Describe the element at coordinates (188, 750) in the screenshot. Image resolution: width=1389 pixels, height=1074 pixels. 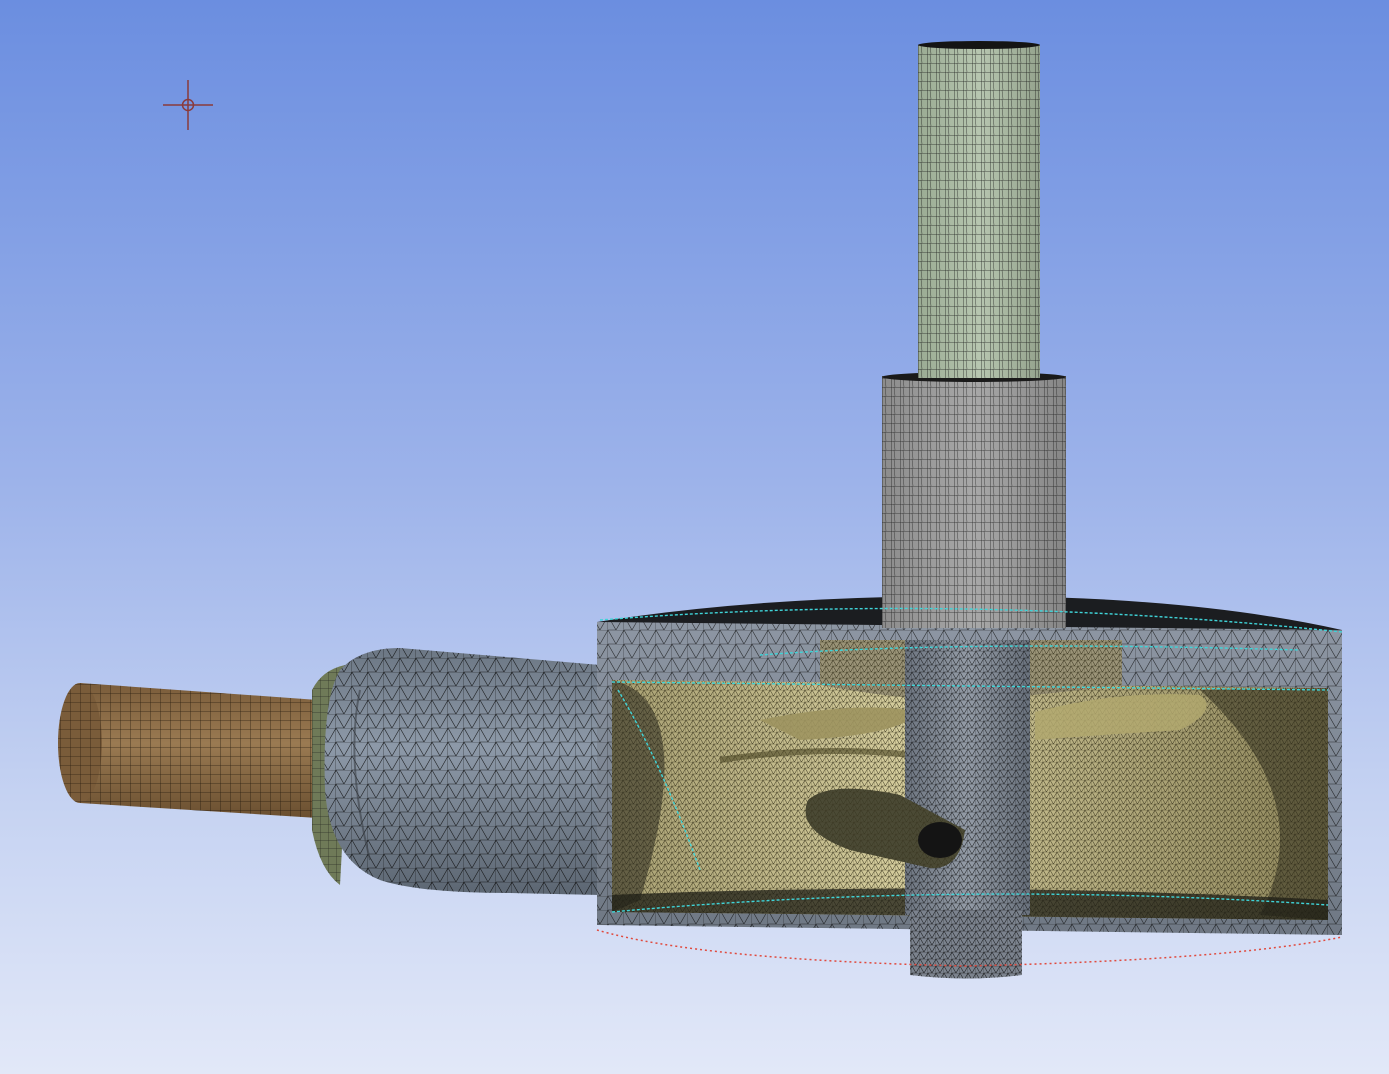
I see `inlet-pipe` at that location.